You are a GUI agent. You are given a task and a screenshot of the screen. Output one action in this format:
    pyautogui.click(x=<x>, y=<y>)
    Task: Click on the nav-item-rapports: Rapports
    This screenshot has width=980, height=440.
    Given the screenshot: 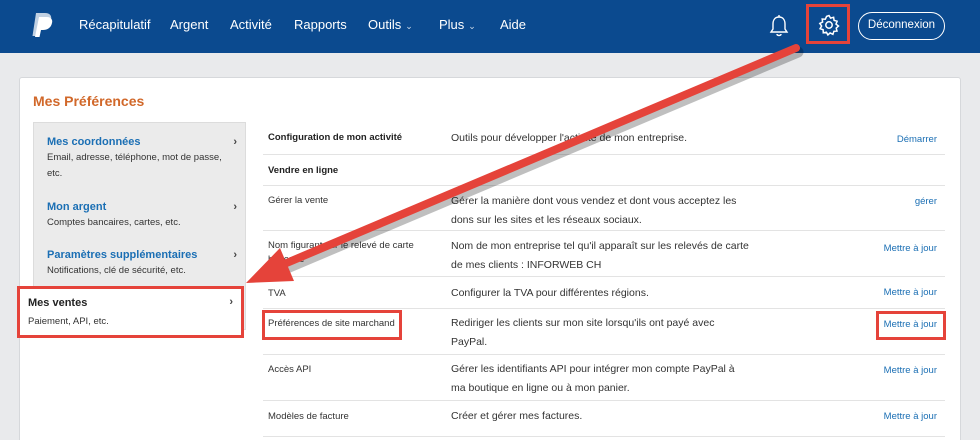 What is the action you would take?
    pyautogui.click(x=320, y=24)
    